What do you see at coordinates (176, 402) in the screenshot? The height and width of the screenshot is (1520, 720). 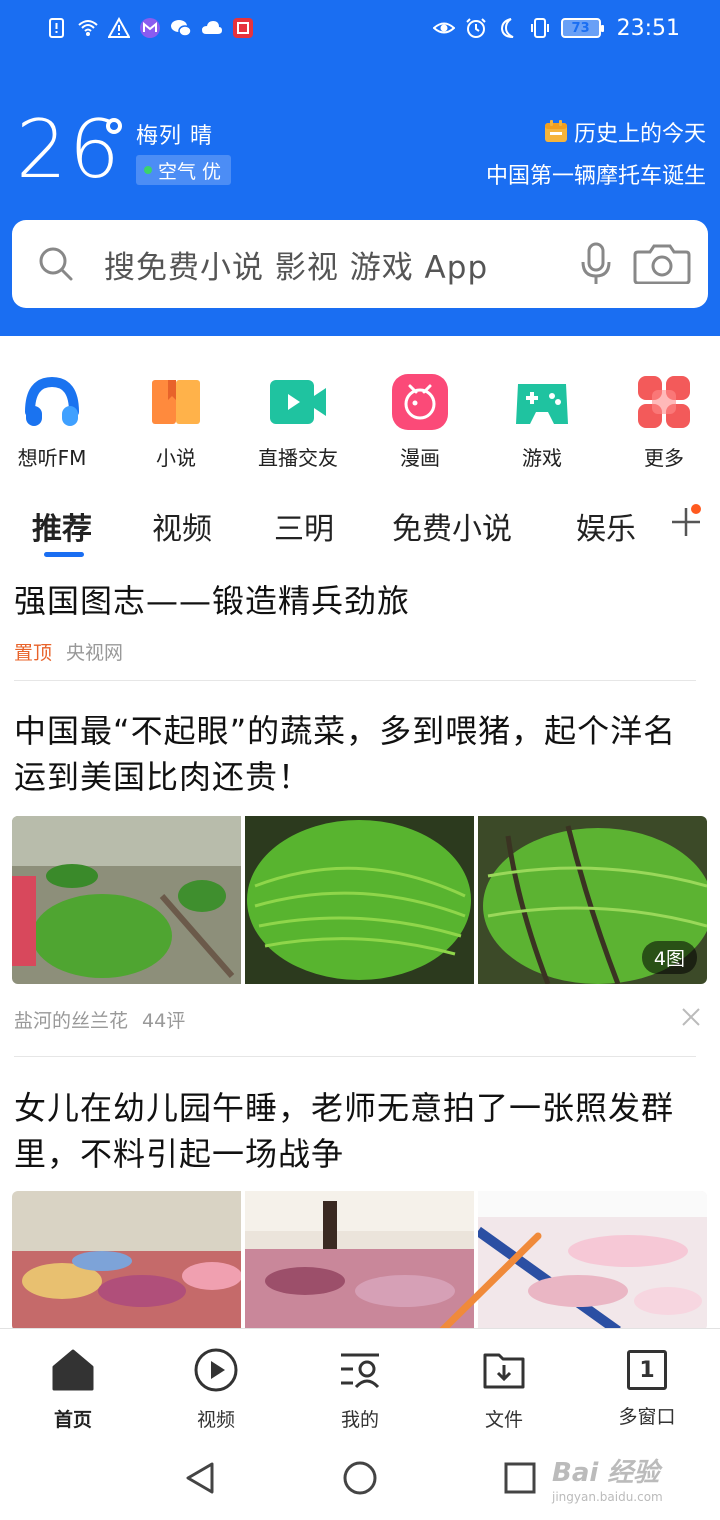 I see `book-icon` at bounding box center [176, 402].